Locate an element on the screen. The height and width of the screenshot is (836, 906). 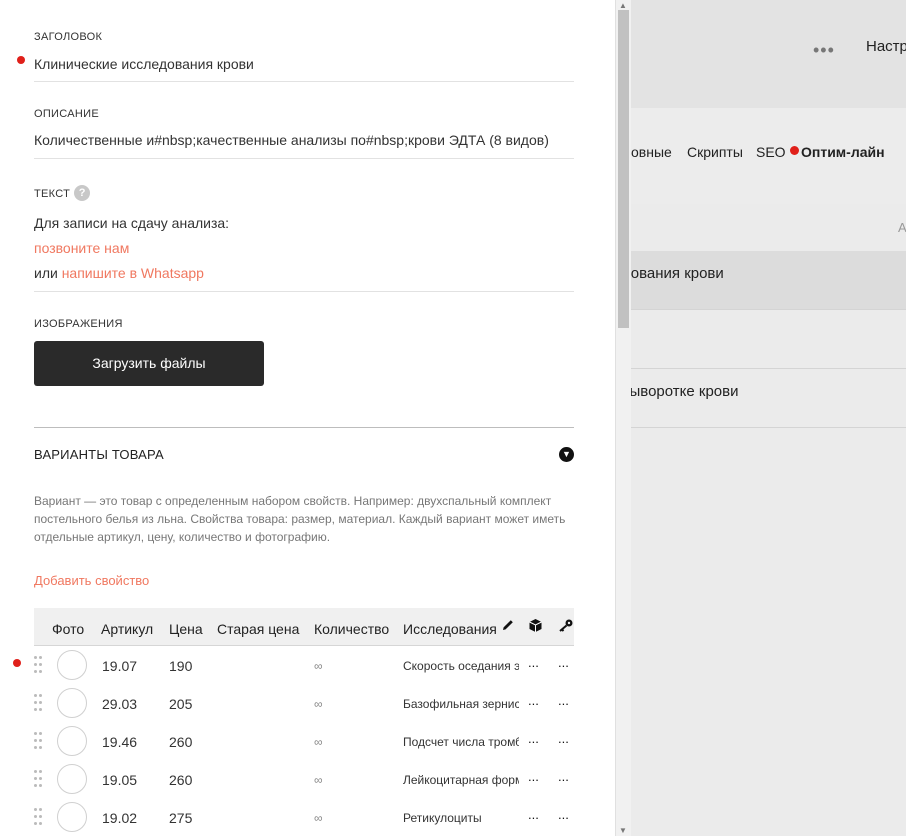
column-header-old-price: Старая цена is located at coordinates (258, 629).